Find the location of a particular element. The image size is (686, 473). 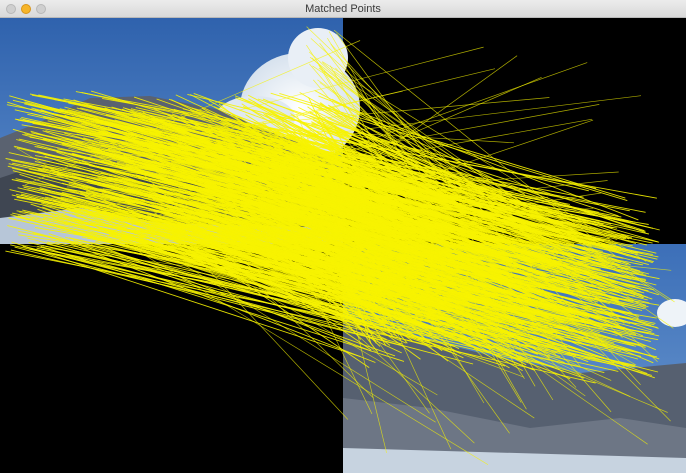

title-bar: Matched Points is located at coordinates (343, 9).